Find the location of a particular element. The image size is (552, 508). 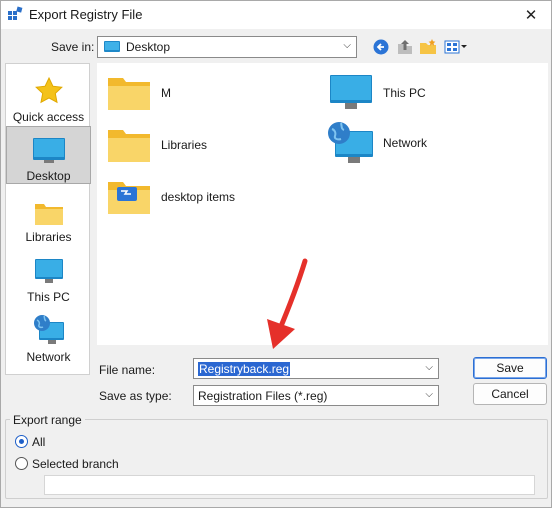

place-label: Quick access is located at coordinates (48, 117).